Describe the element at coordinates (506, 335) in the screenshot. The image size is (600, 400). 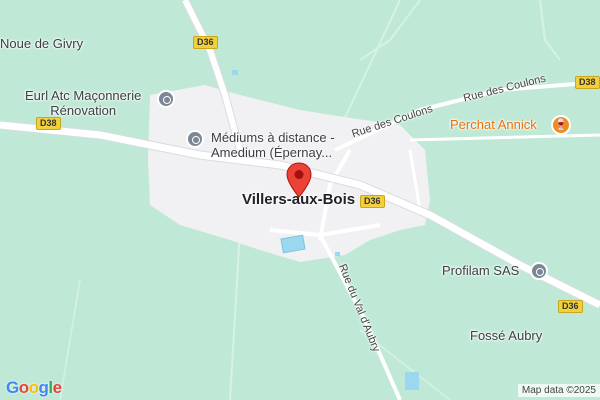
I see `place-label: Fossé Aubry` at that location.